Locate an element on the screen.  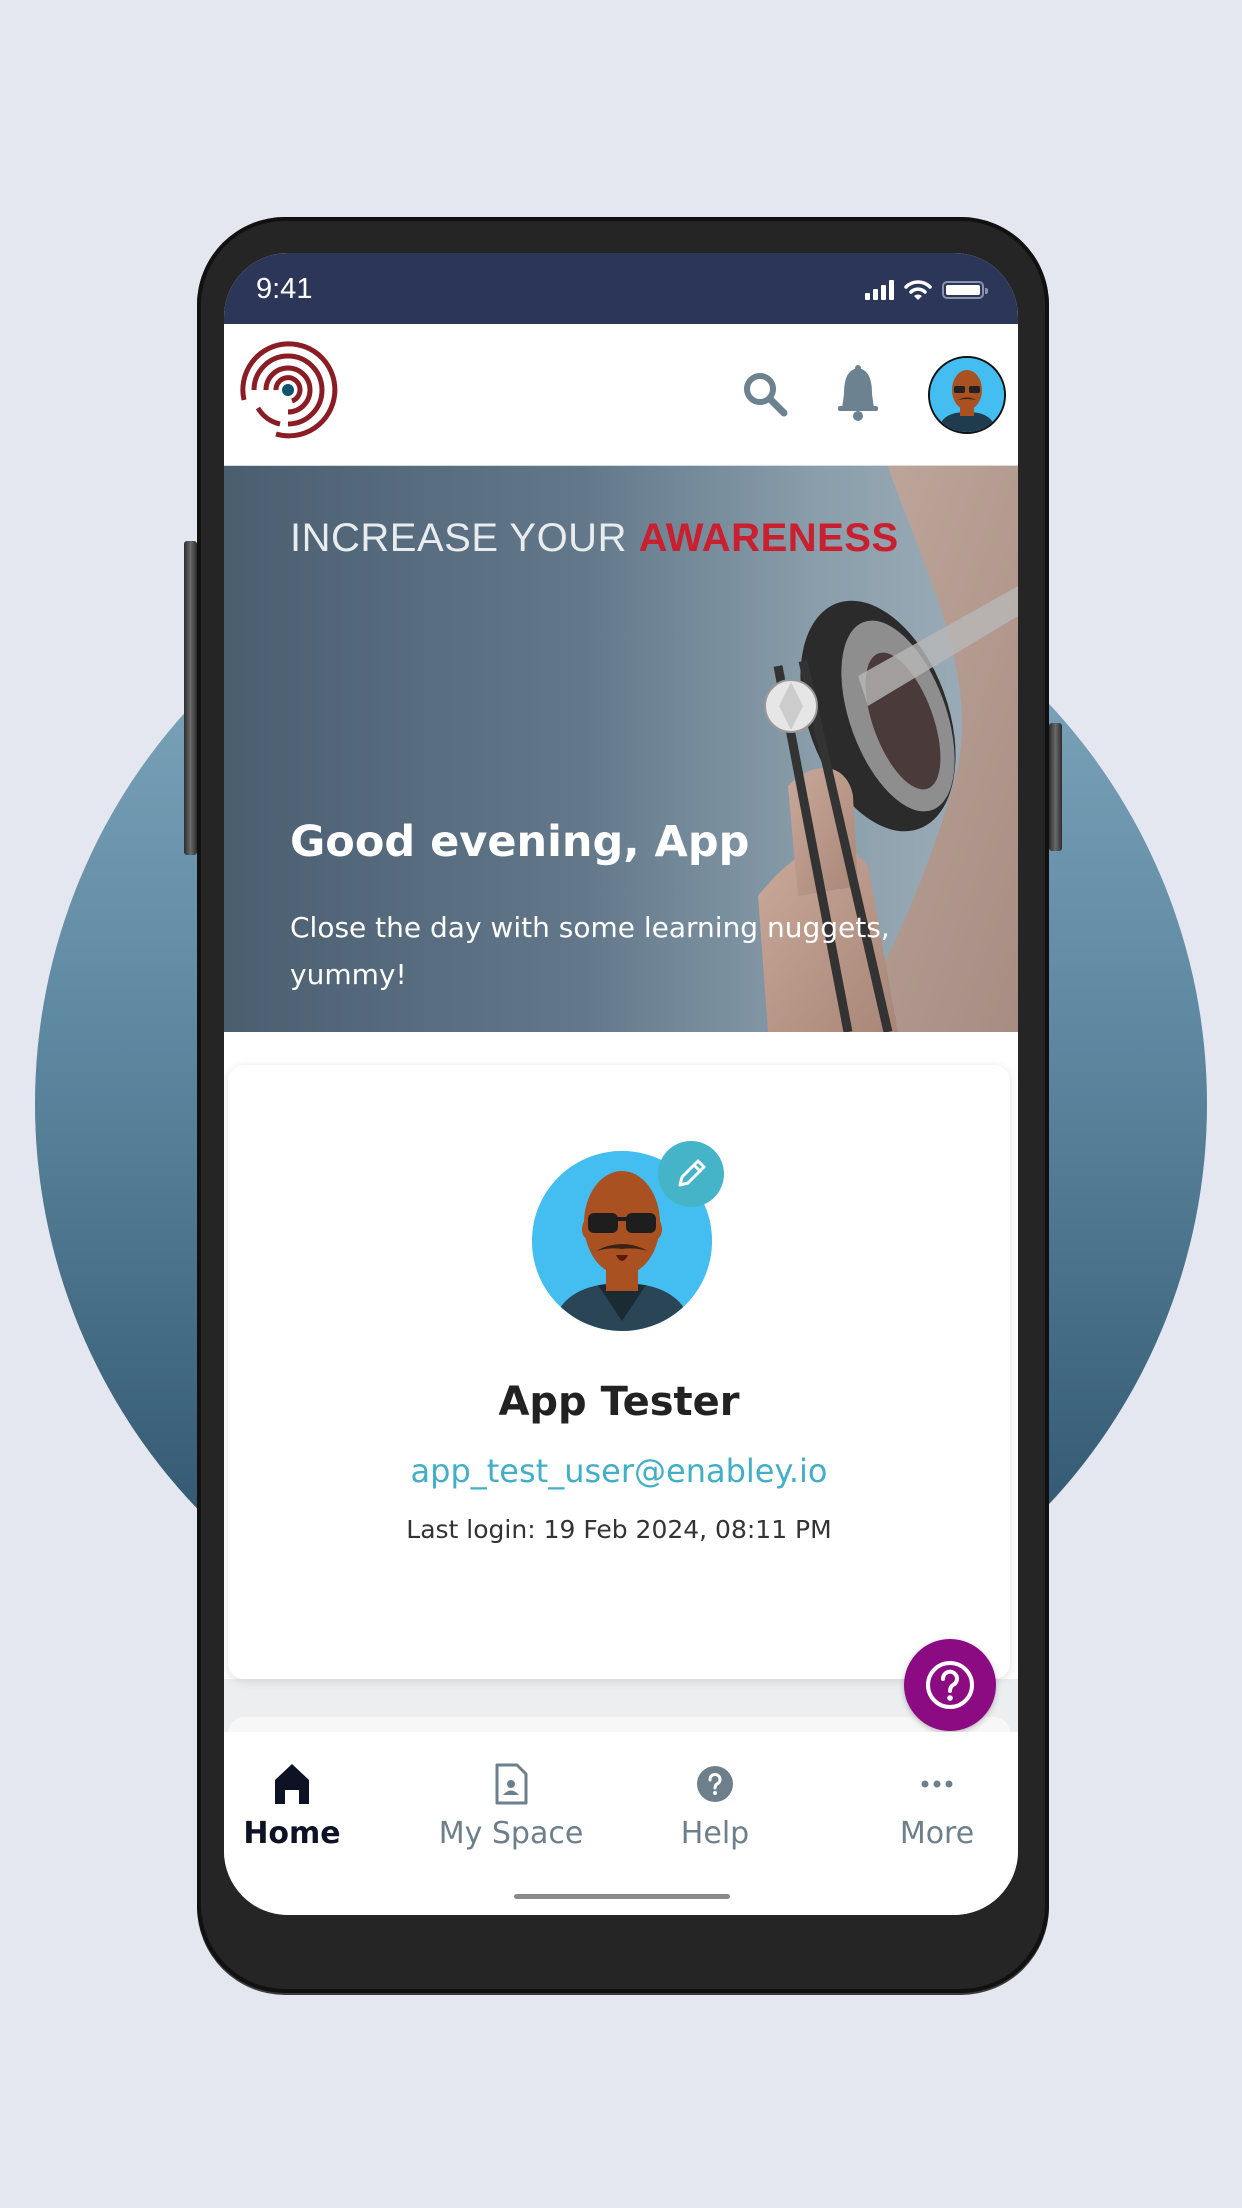
signal-icon is located at coordinates (879, 290).